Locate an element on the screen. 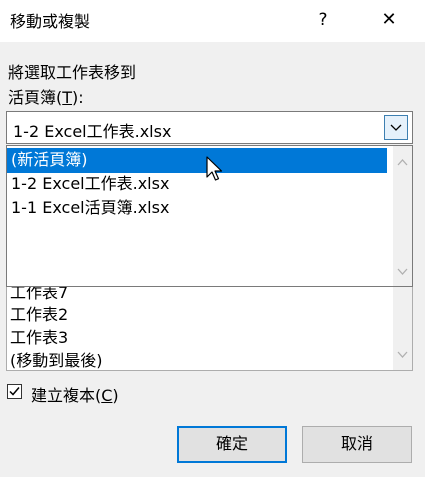 This screenshot has width=425, height=477. workbook-label: 活頁簿(T): is located at coordinates (46, 96).